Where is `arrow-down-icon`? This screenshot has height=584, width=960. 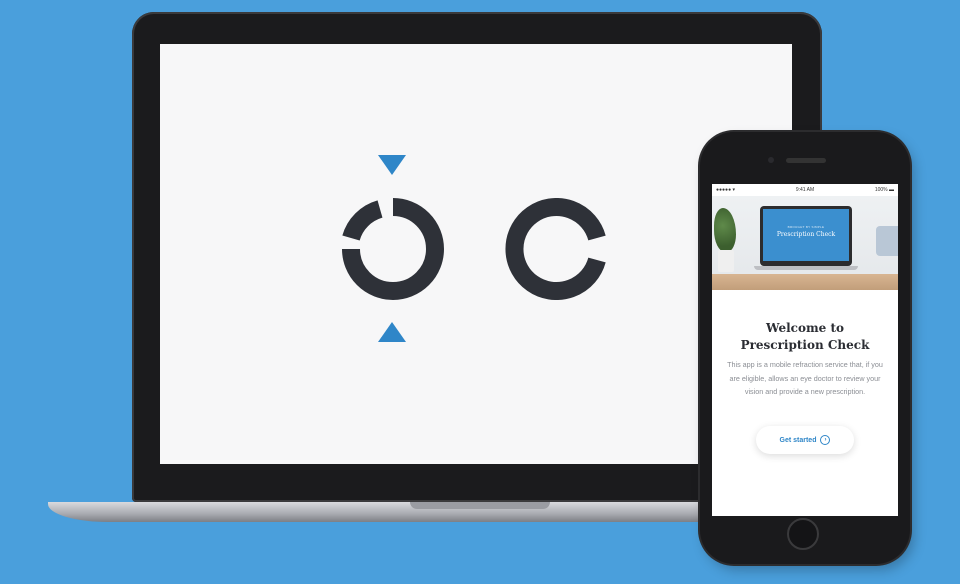
arrow-down-icon is located at coordinates (392, 165).